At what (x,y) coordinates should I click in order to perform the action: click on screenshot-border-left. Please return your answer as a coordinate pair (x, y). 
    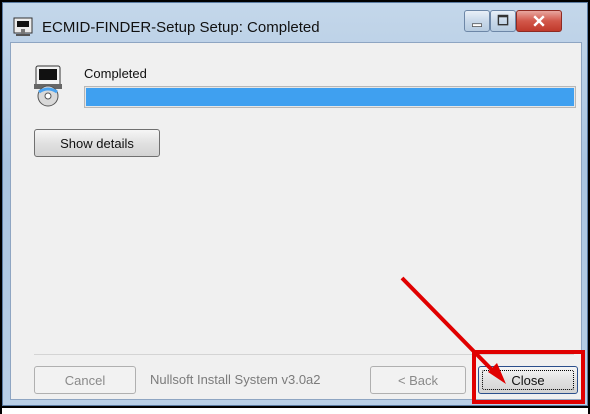
    Looking at the image, I should click on (1, 207).